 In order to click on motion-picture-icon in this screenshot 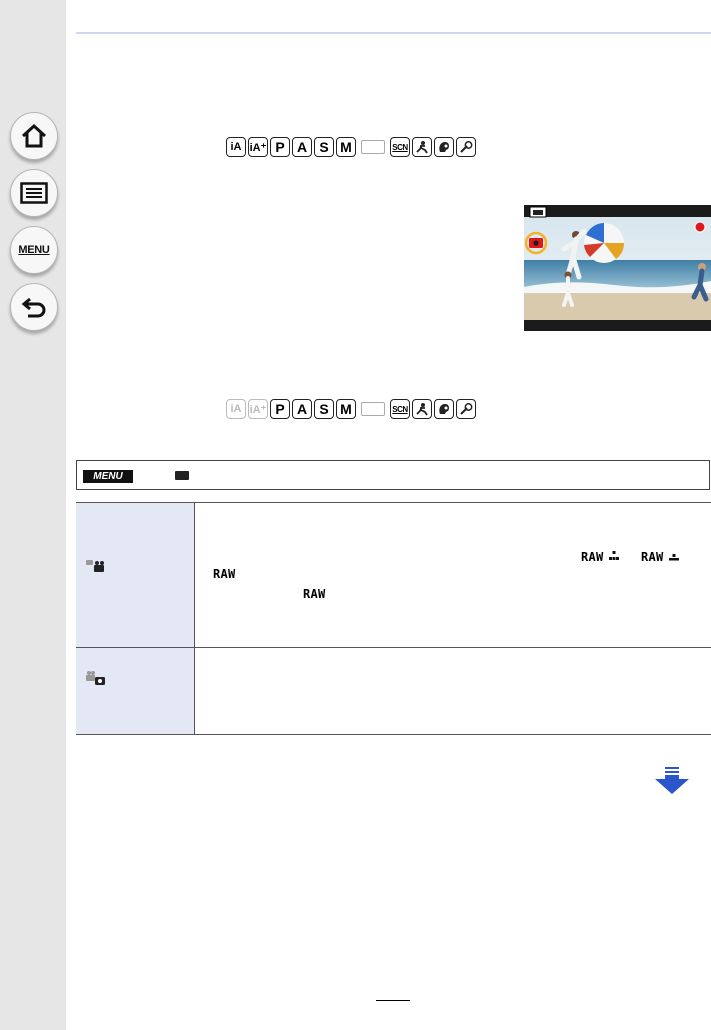, I will do `click(182, 475)`.